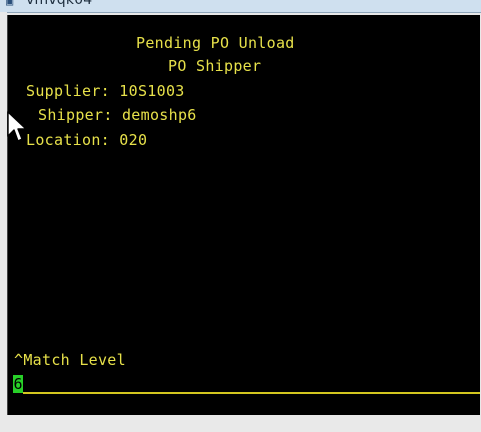  What do you see at coordinates (70, 360) in the screenshot?
I see `match-level-label: ^Match Level` at bounding box center [70, 360].